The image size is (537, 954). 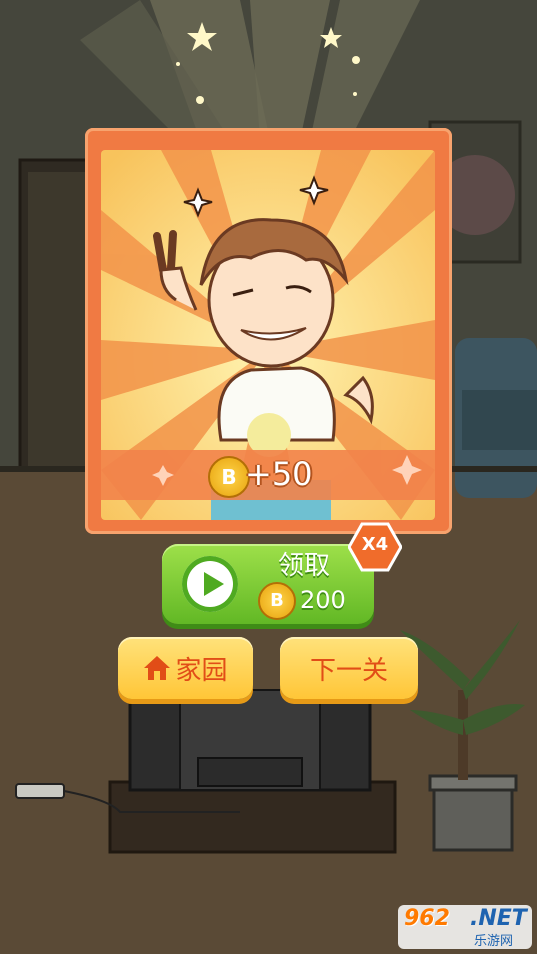 What do you see at coordinates (498, 918) in the screenshot?
I see `watermark-suffix: .NET` at bounding box center [498, 918].